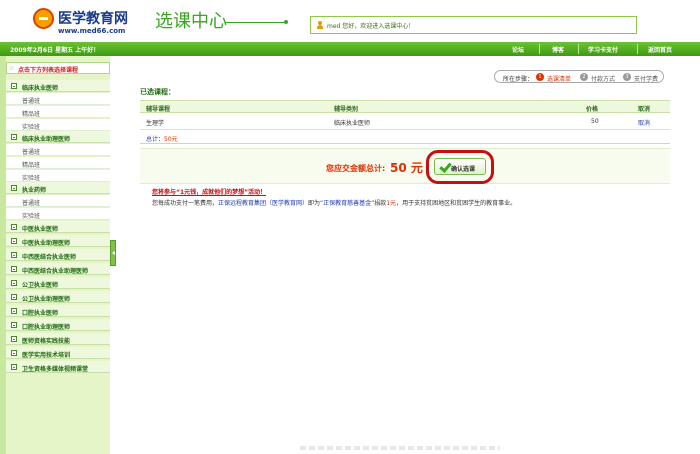 This screenshot has height=454, width=700. Describe the element at coordinates (263, 203) in the screenshot. I see `group-link: 正保远程教育集团（医学教育网）` at that location.